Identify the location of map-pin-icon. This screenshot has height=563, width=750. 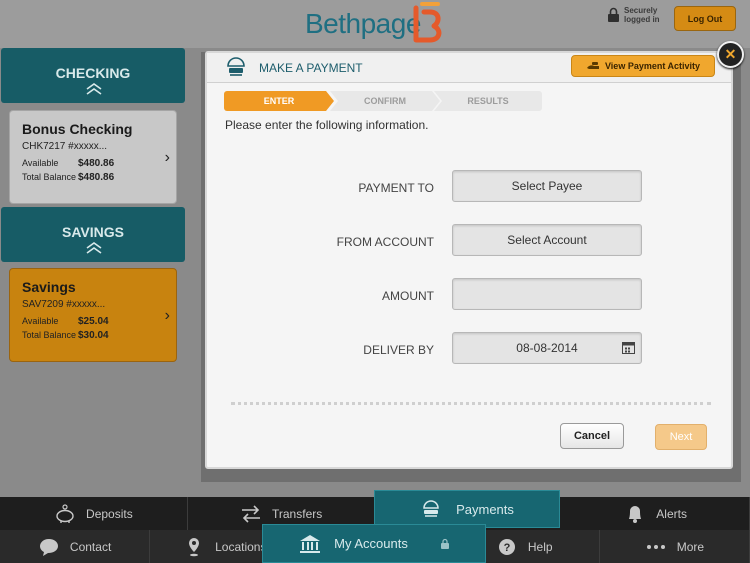
(194, 547).